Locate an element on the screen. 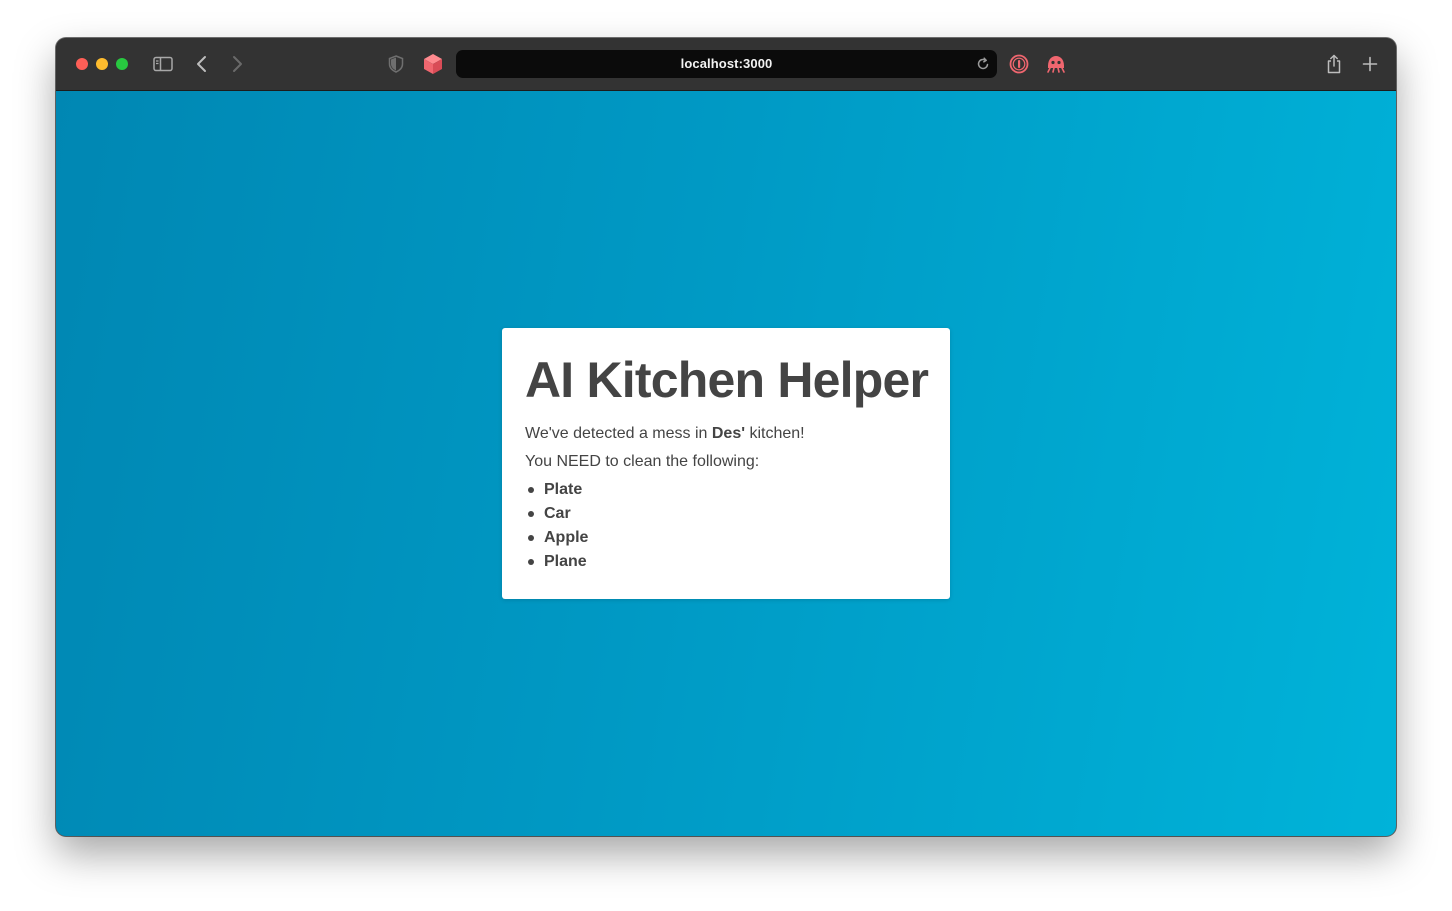 The image size is (1452, 911). page-title: AI Kitchen Helper is located at coordinates (727, 380).